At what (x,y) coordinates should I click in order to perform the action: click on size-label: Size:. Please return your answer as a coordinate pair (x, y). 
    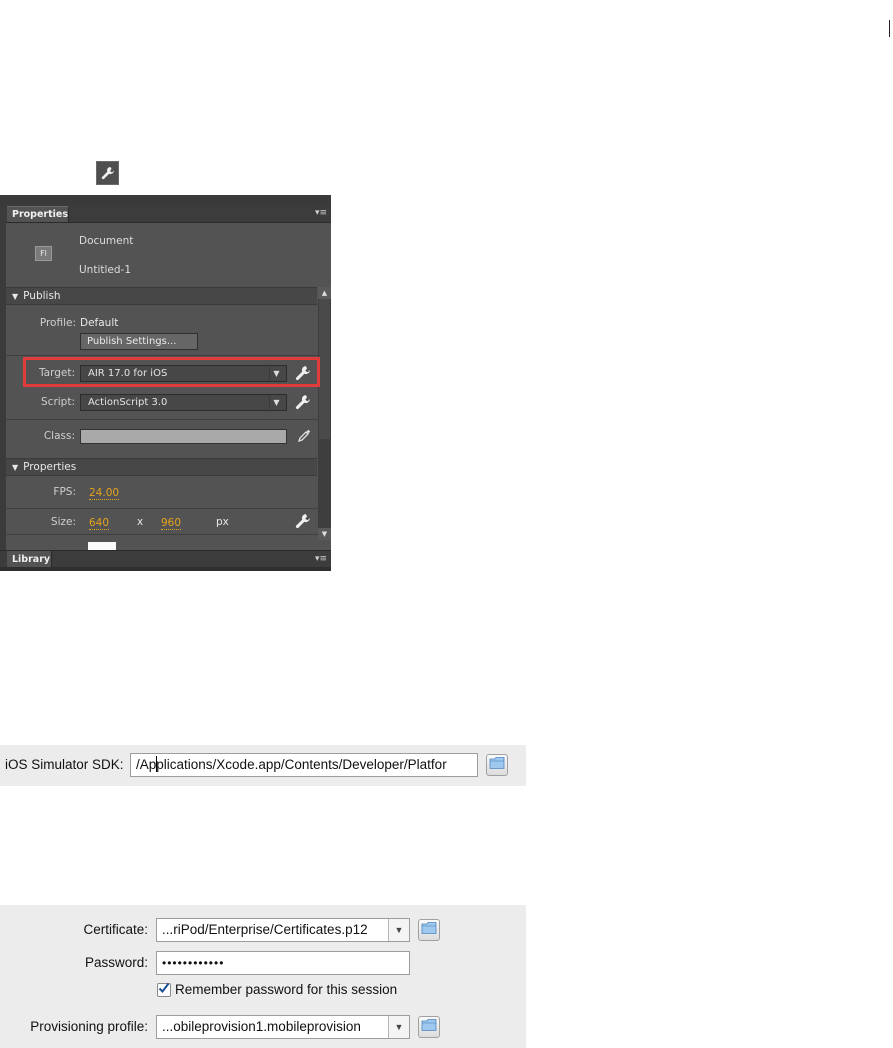
    Looking at the image, I should click on (63, 522).